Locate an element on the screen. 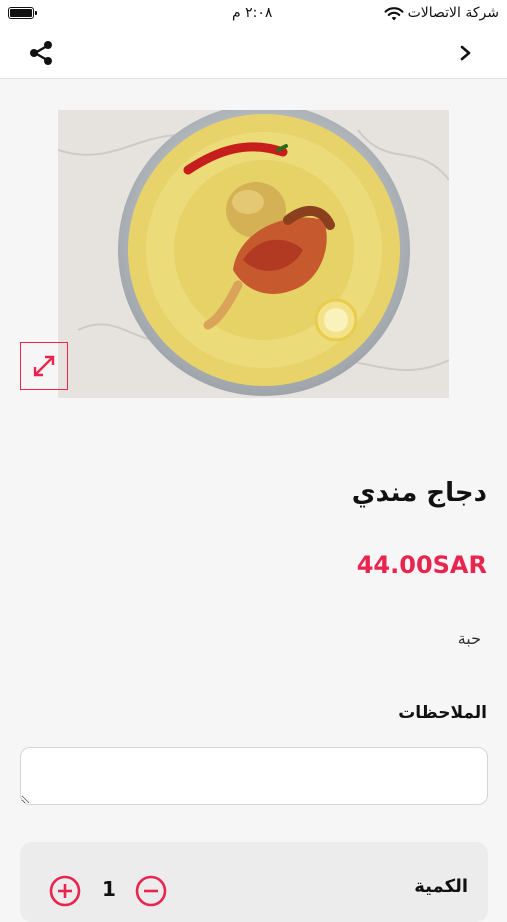  share-icon is located at coordinates (41, 53).